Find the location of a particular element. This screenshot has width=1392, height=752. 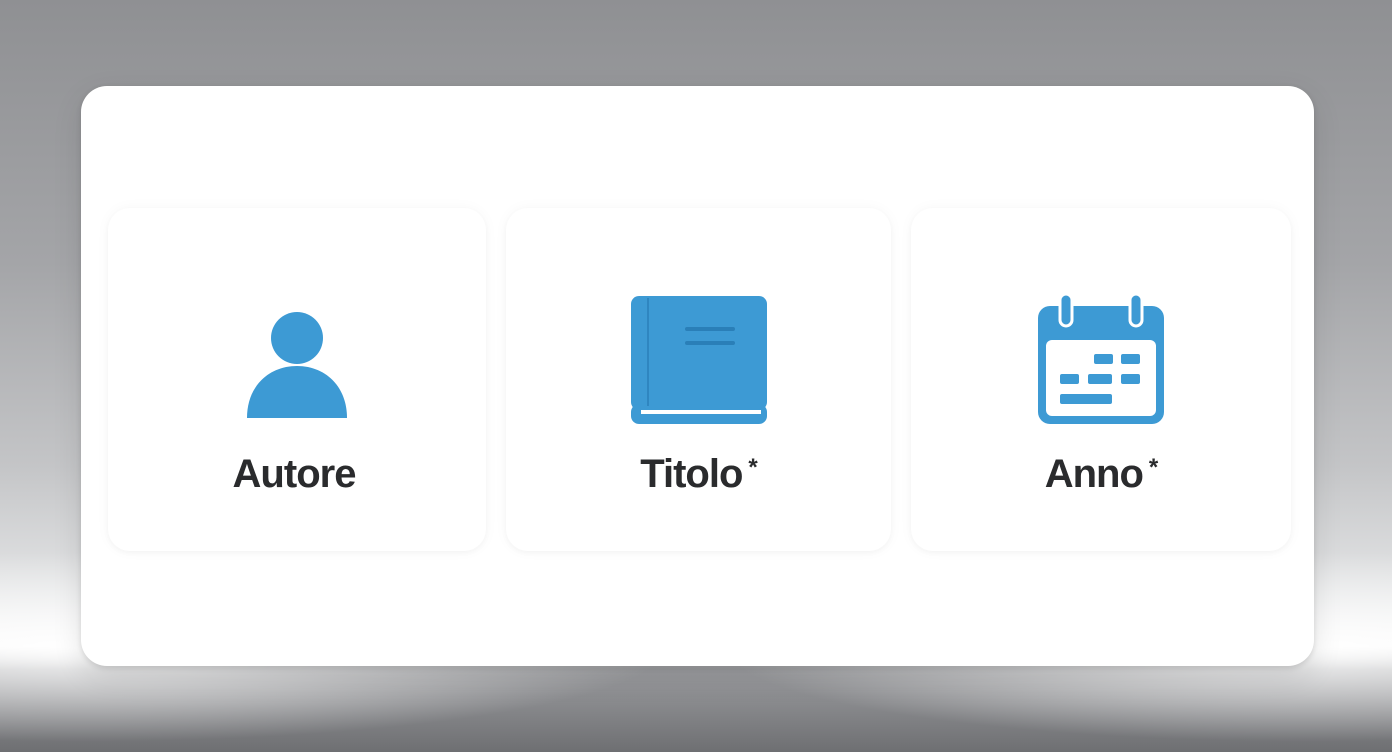

person-icon is located at coordinates (297, 365).